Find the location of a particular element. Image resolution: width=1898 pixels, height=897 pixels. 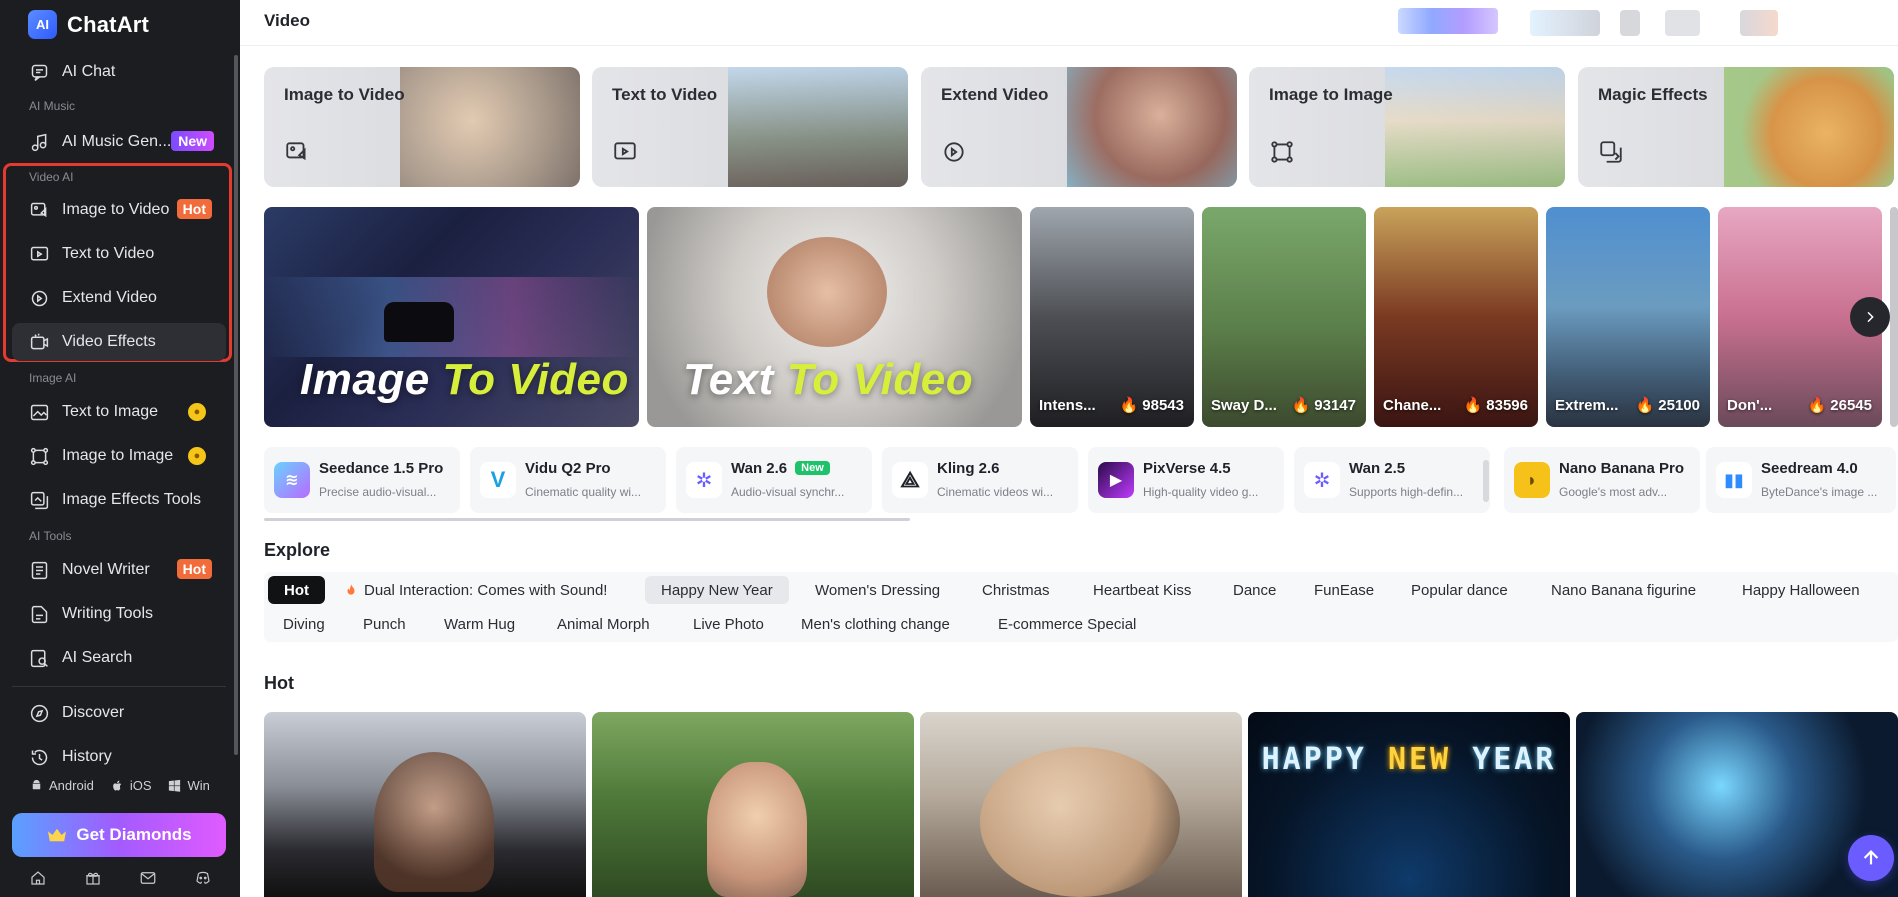

banner-title-part: Text is located at coordinates (735, 379).